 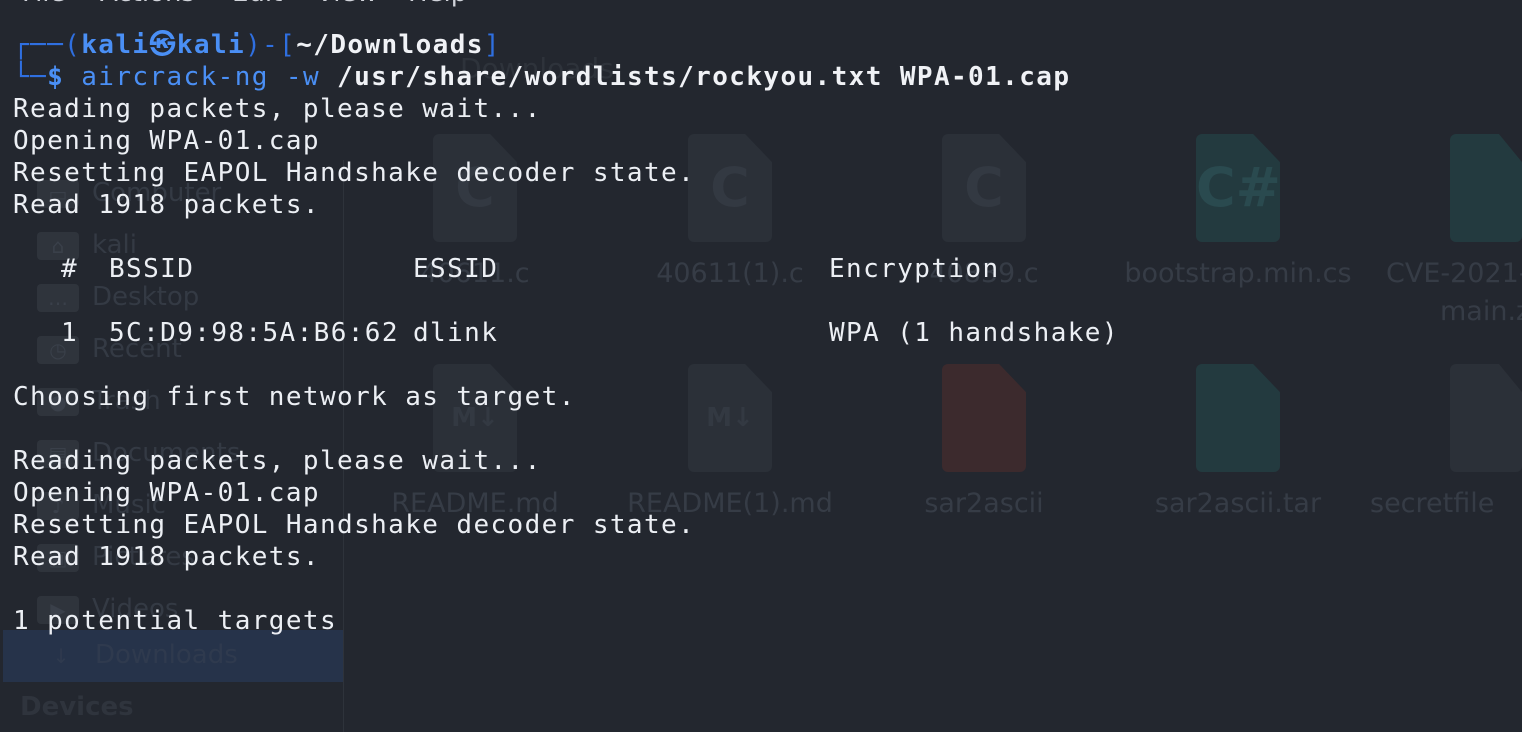 What do you see at coordinates (610, 77) in the screenshot?
I see `command-wordlist-arg: /usr/share/wordlists/rockyou.txt` at bounding box center [610, 77].